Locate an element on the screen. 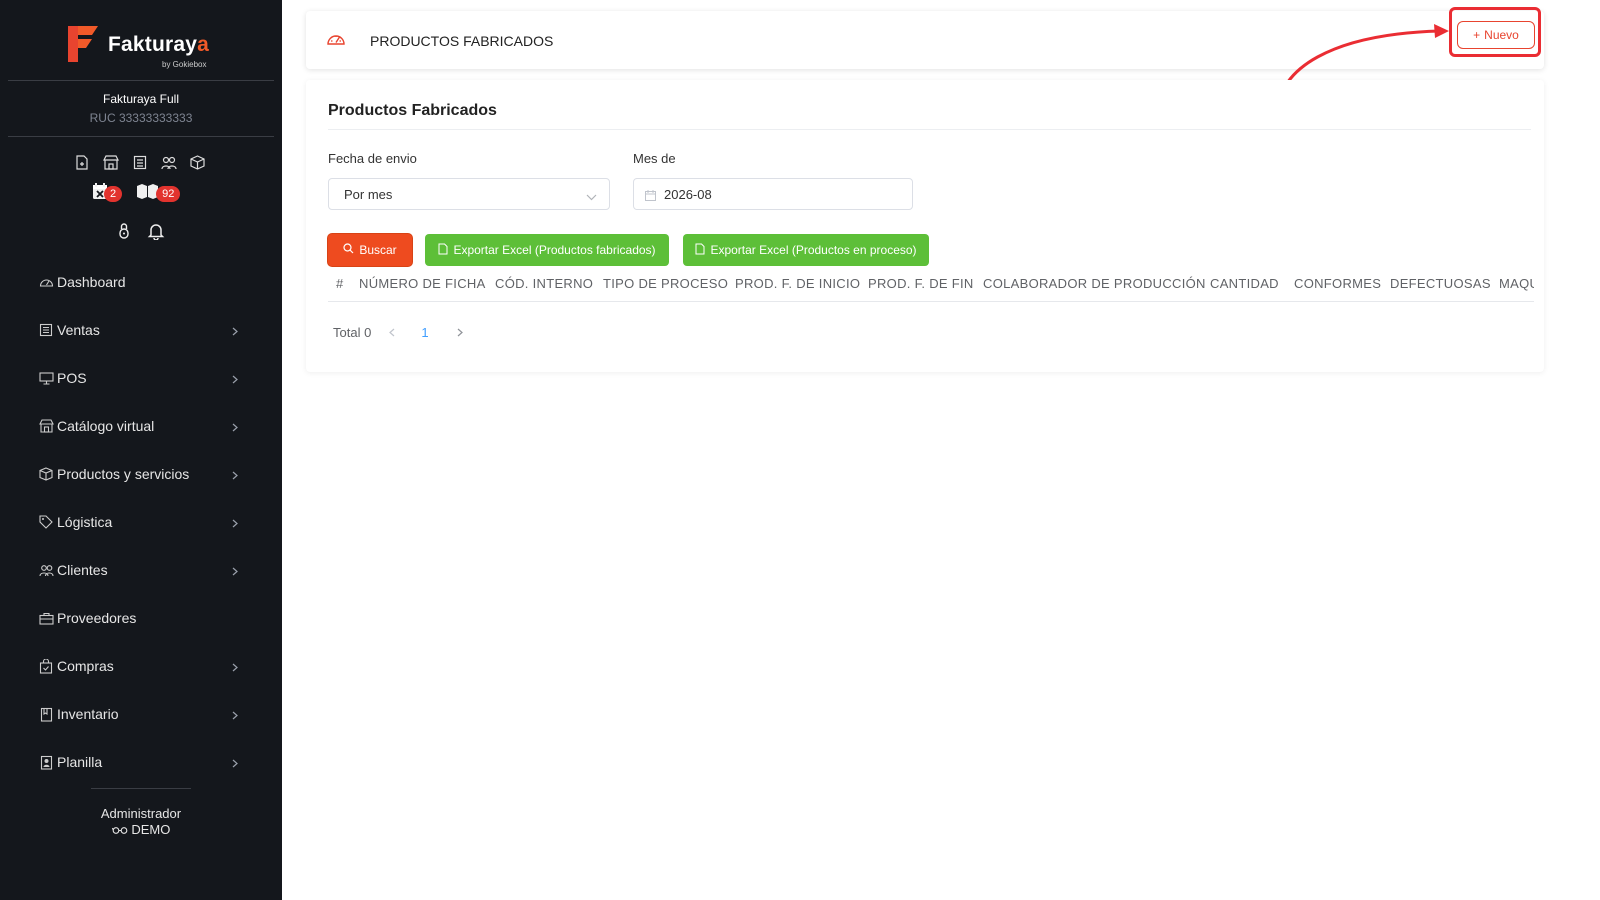  clipboard-icon is located at coordinates (46, 714).